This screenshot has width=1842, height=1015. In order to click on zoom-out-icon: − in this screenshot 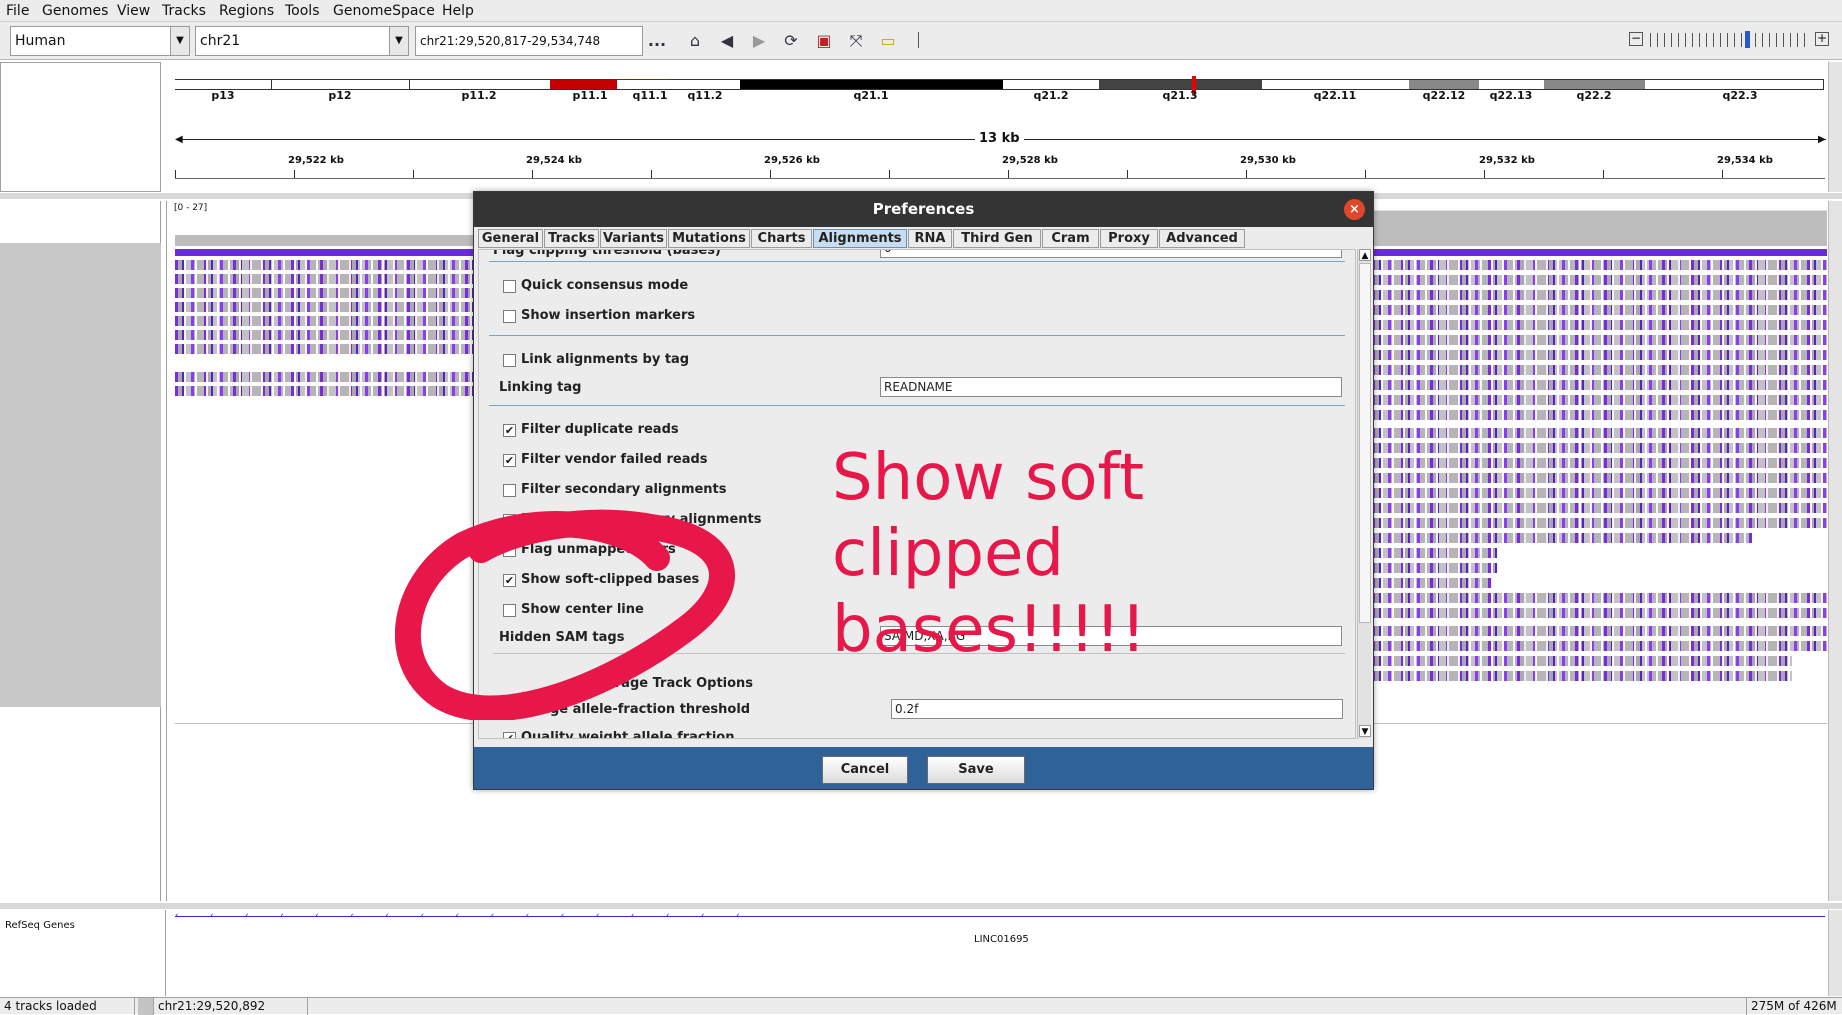, I will do `click(1636, 39)`.